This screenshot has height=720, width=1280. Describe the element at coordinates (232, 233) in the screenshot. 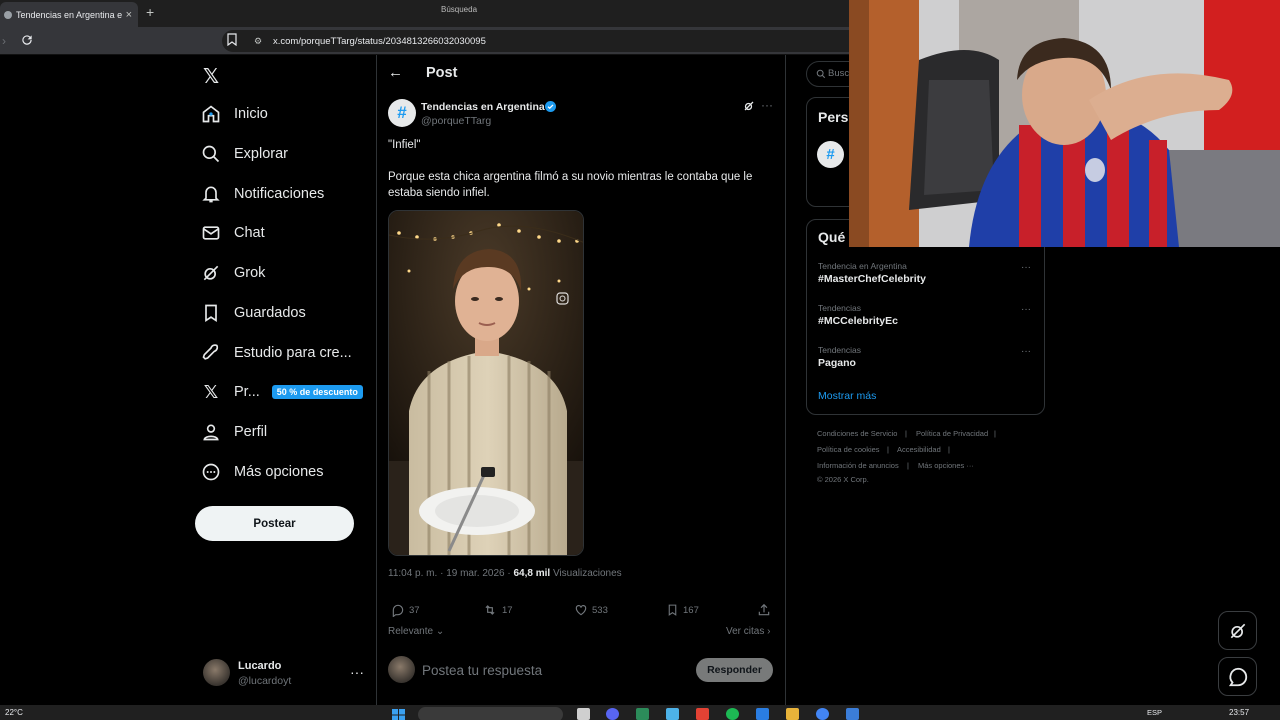

I see `sidebar-item-chat: Chat` at that location.